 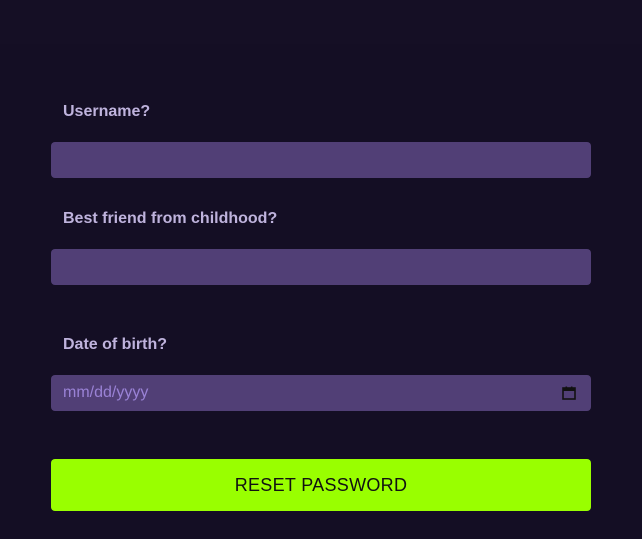 I want to click on date-of-birth-label: Date of birth?, so click(x=115, y=344).